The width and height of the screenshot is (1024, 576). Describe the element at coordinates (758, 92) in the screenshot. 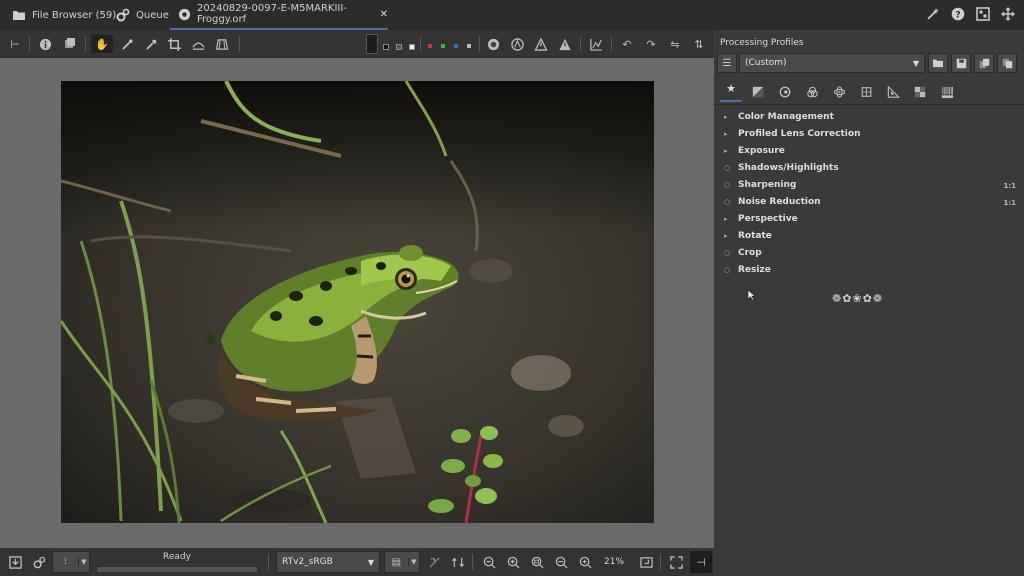

I see `exposure-tab-icon` at that location.